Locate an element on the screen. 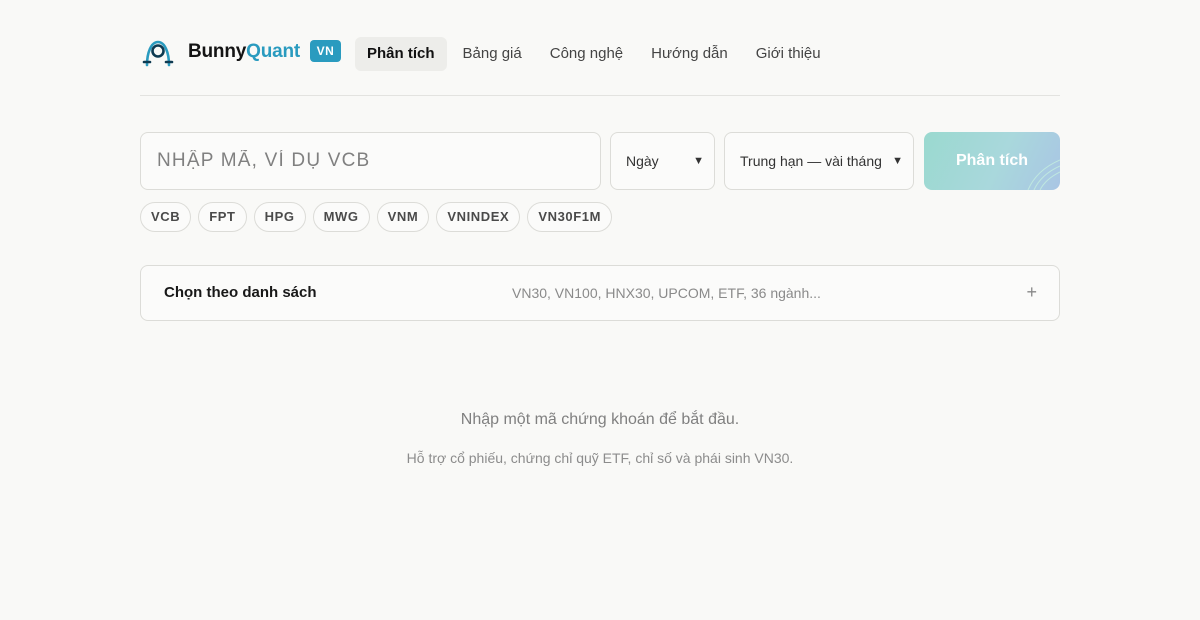 Image resolution: width=1200 pixels, height=620 pixels. chip-vnindex: VNINDEX is located at coordinates (478, 217).